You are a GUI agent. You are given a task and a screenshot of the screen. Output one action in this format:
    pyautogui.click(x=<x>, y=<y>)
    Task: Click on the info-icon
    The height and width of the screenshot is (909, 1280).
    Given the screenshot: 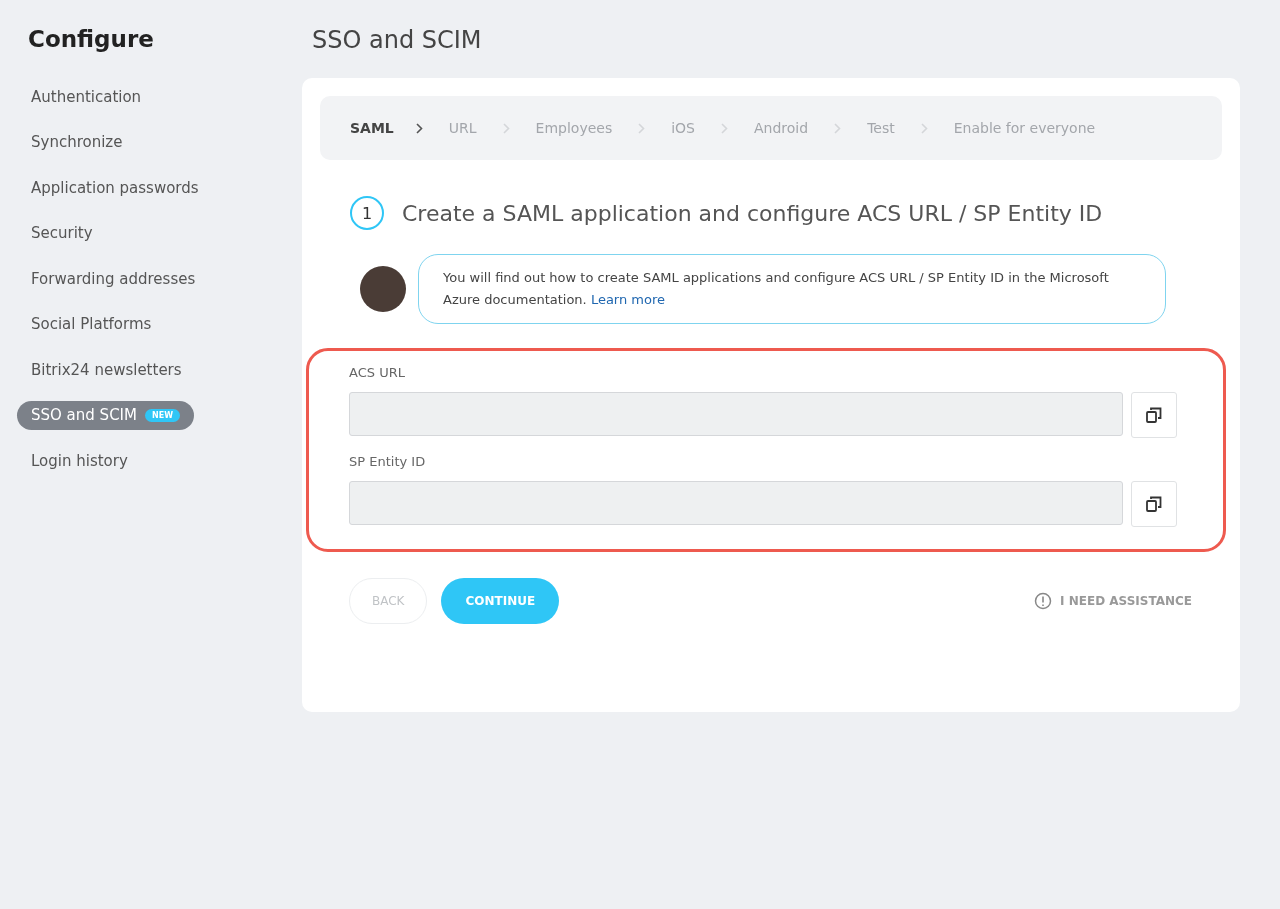 What is the action you would take?
    pyautogui.click(x=1043, y=601)
    